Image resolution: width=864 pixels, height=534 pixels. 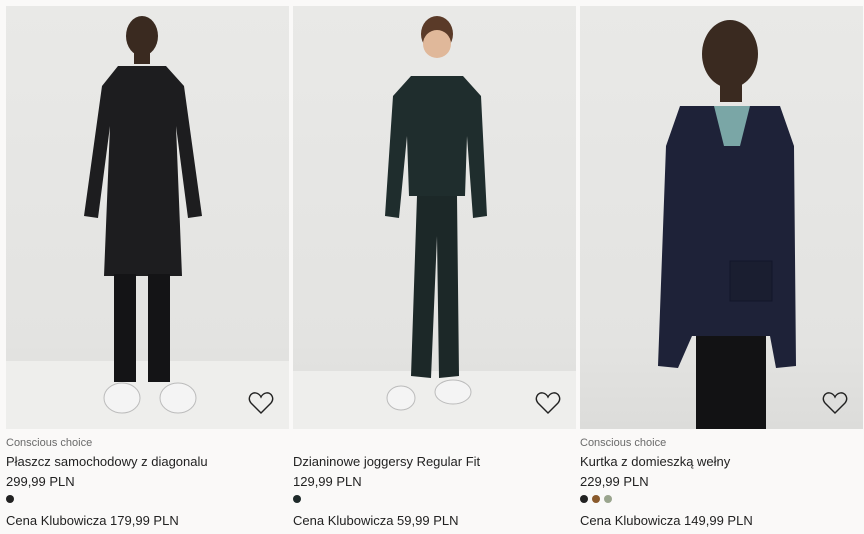 I want to click on product-title: Dzianinowe joggersy Regular Fit, so click(x=386, y=461).